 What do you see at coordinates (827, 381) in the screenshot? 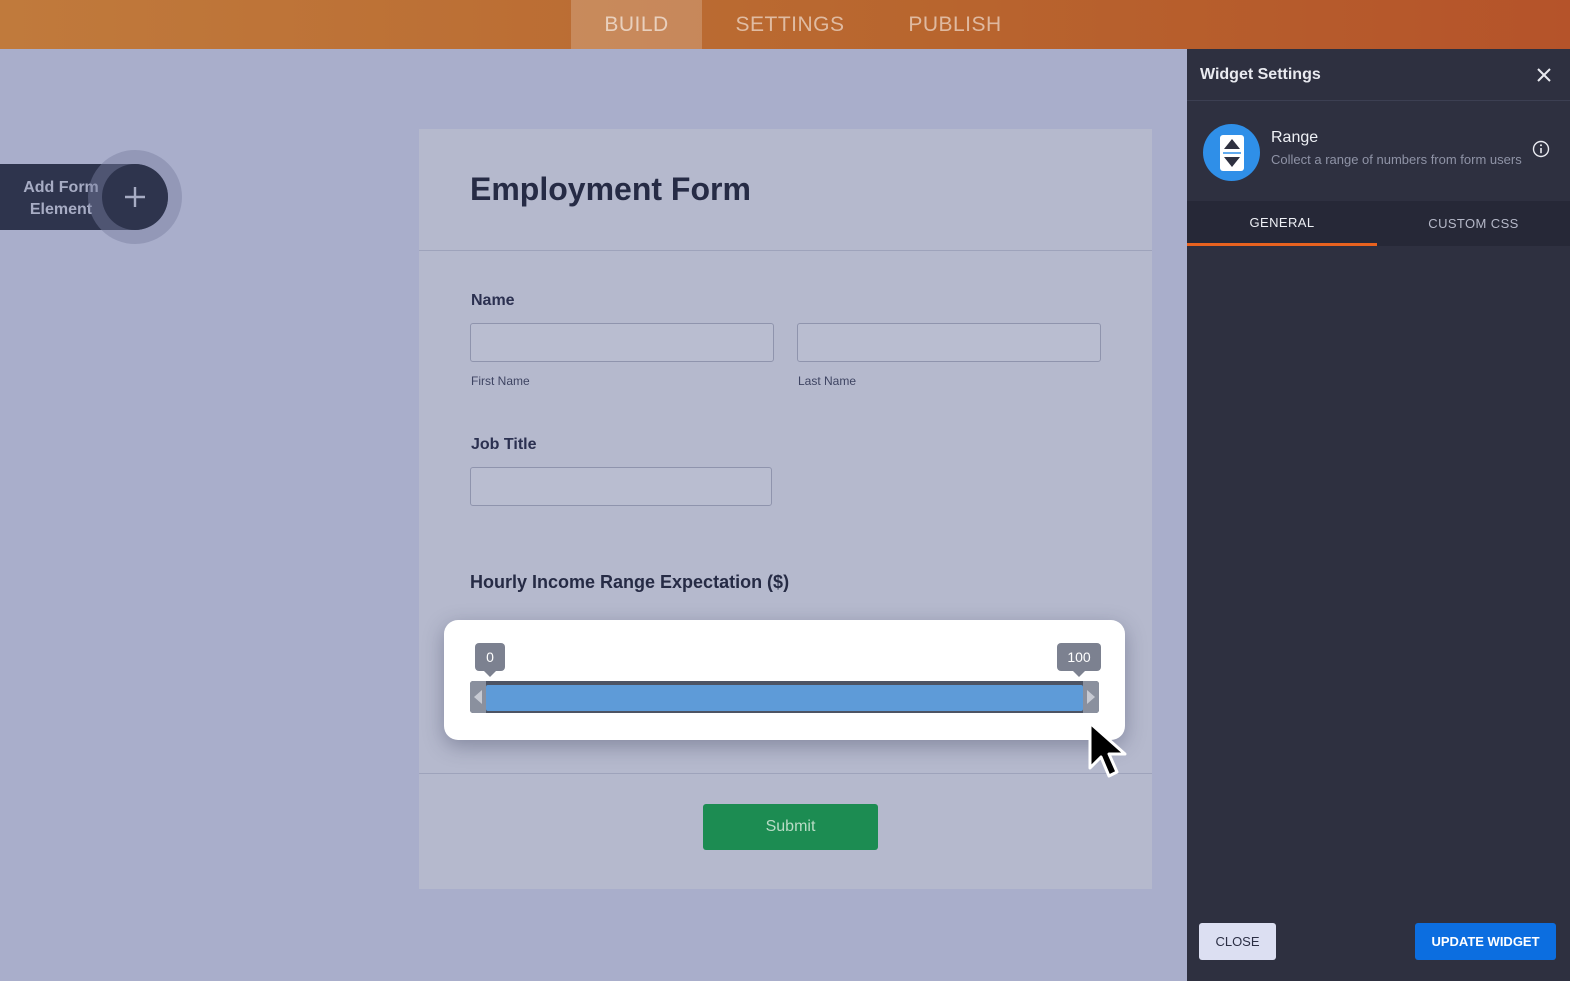
I see `last-name-sublabel: Last Name` at bounding box center [827, 381].